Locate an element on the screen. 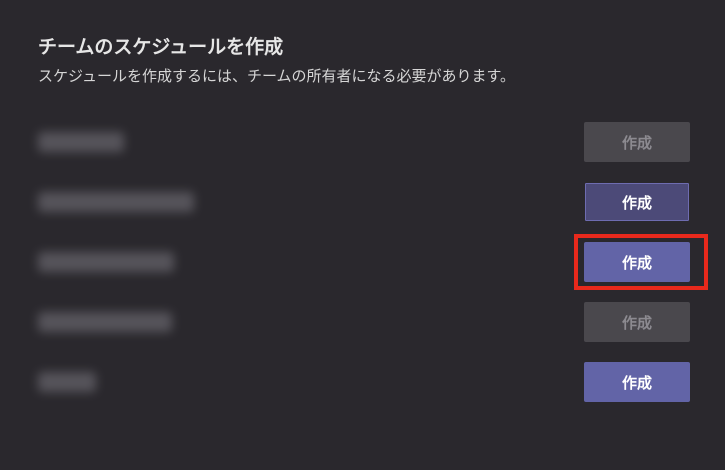 The image size is (725, 470). page-subtitle: スケジュールを作成するには、チームの所有者になる必要があります。 is located at coordinates (277, 76).